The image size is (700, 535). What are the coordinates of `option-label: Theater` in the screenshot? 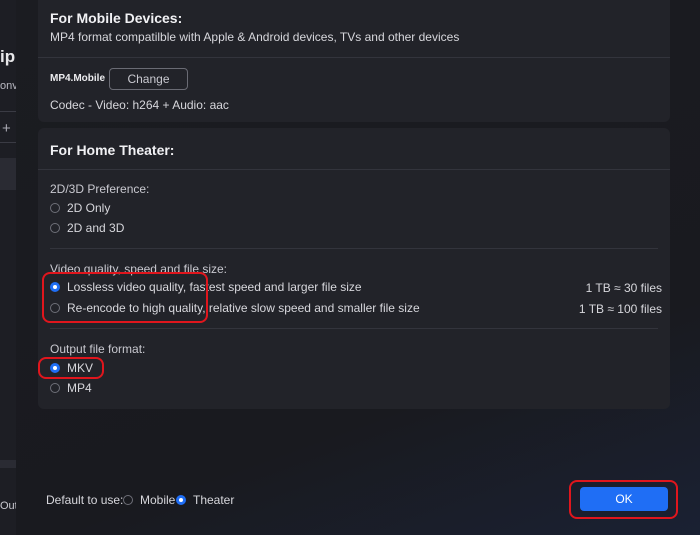 It's located at (214, 500).